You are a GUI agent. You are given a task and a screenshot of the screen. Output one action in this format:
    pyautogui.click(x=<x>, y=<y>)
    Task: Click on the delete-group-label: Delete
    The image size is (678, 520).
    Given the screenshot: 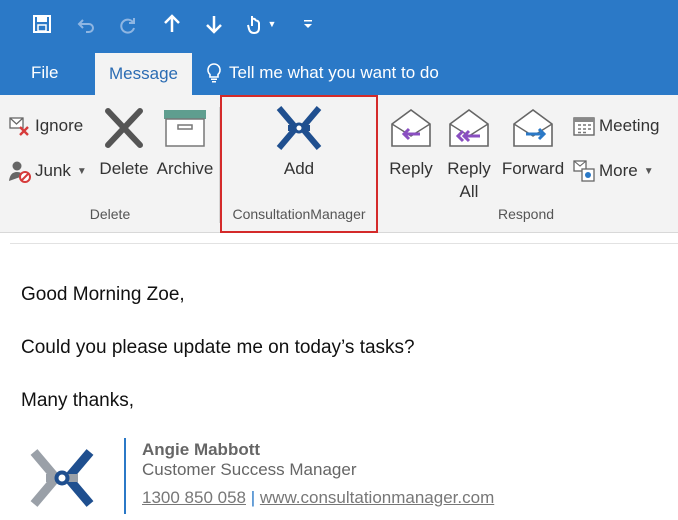 What is the action you would take?
    pyautogui.click(x=110, y=214)
    